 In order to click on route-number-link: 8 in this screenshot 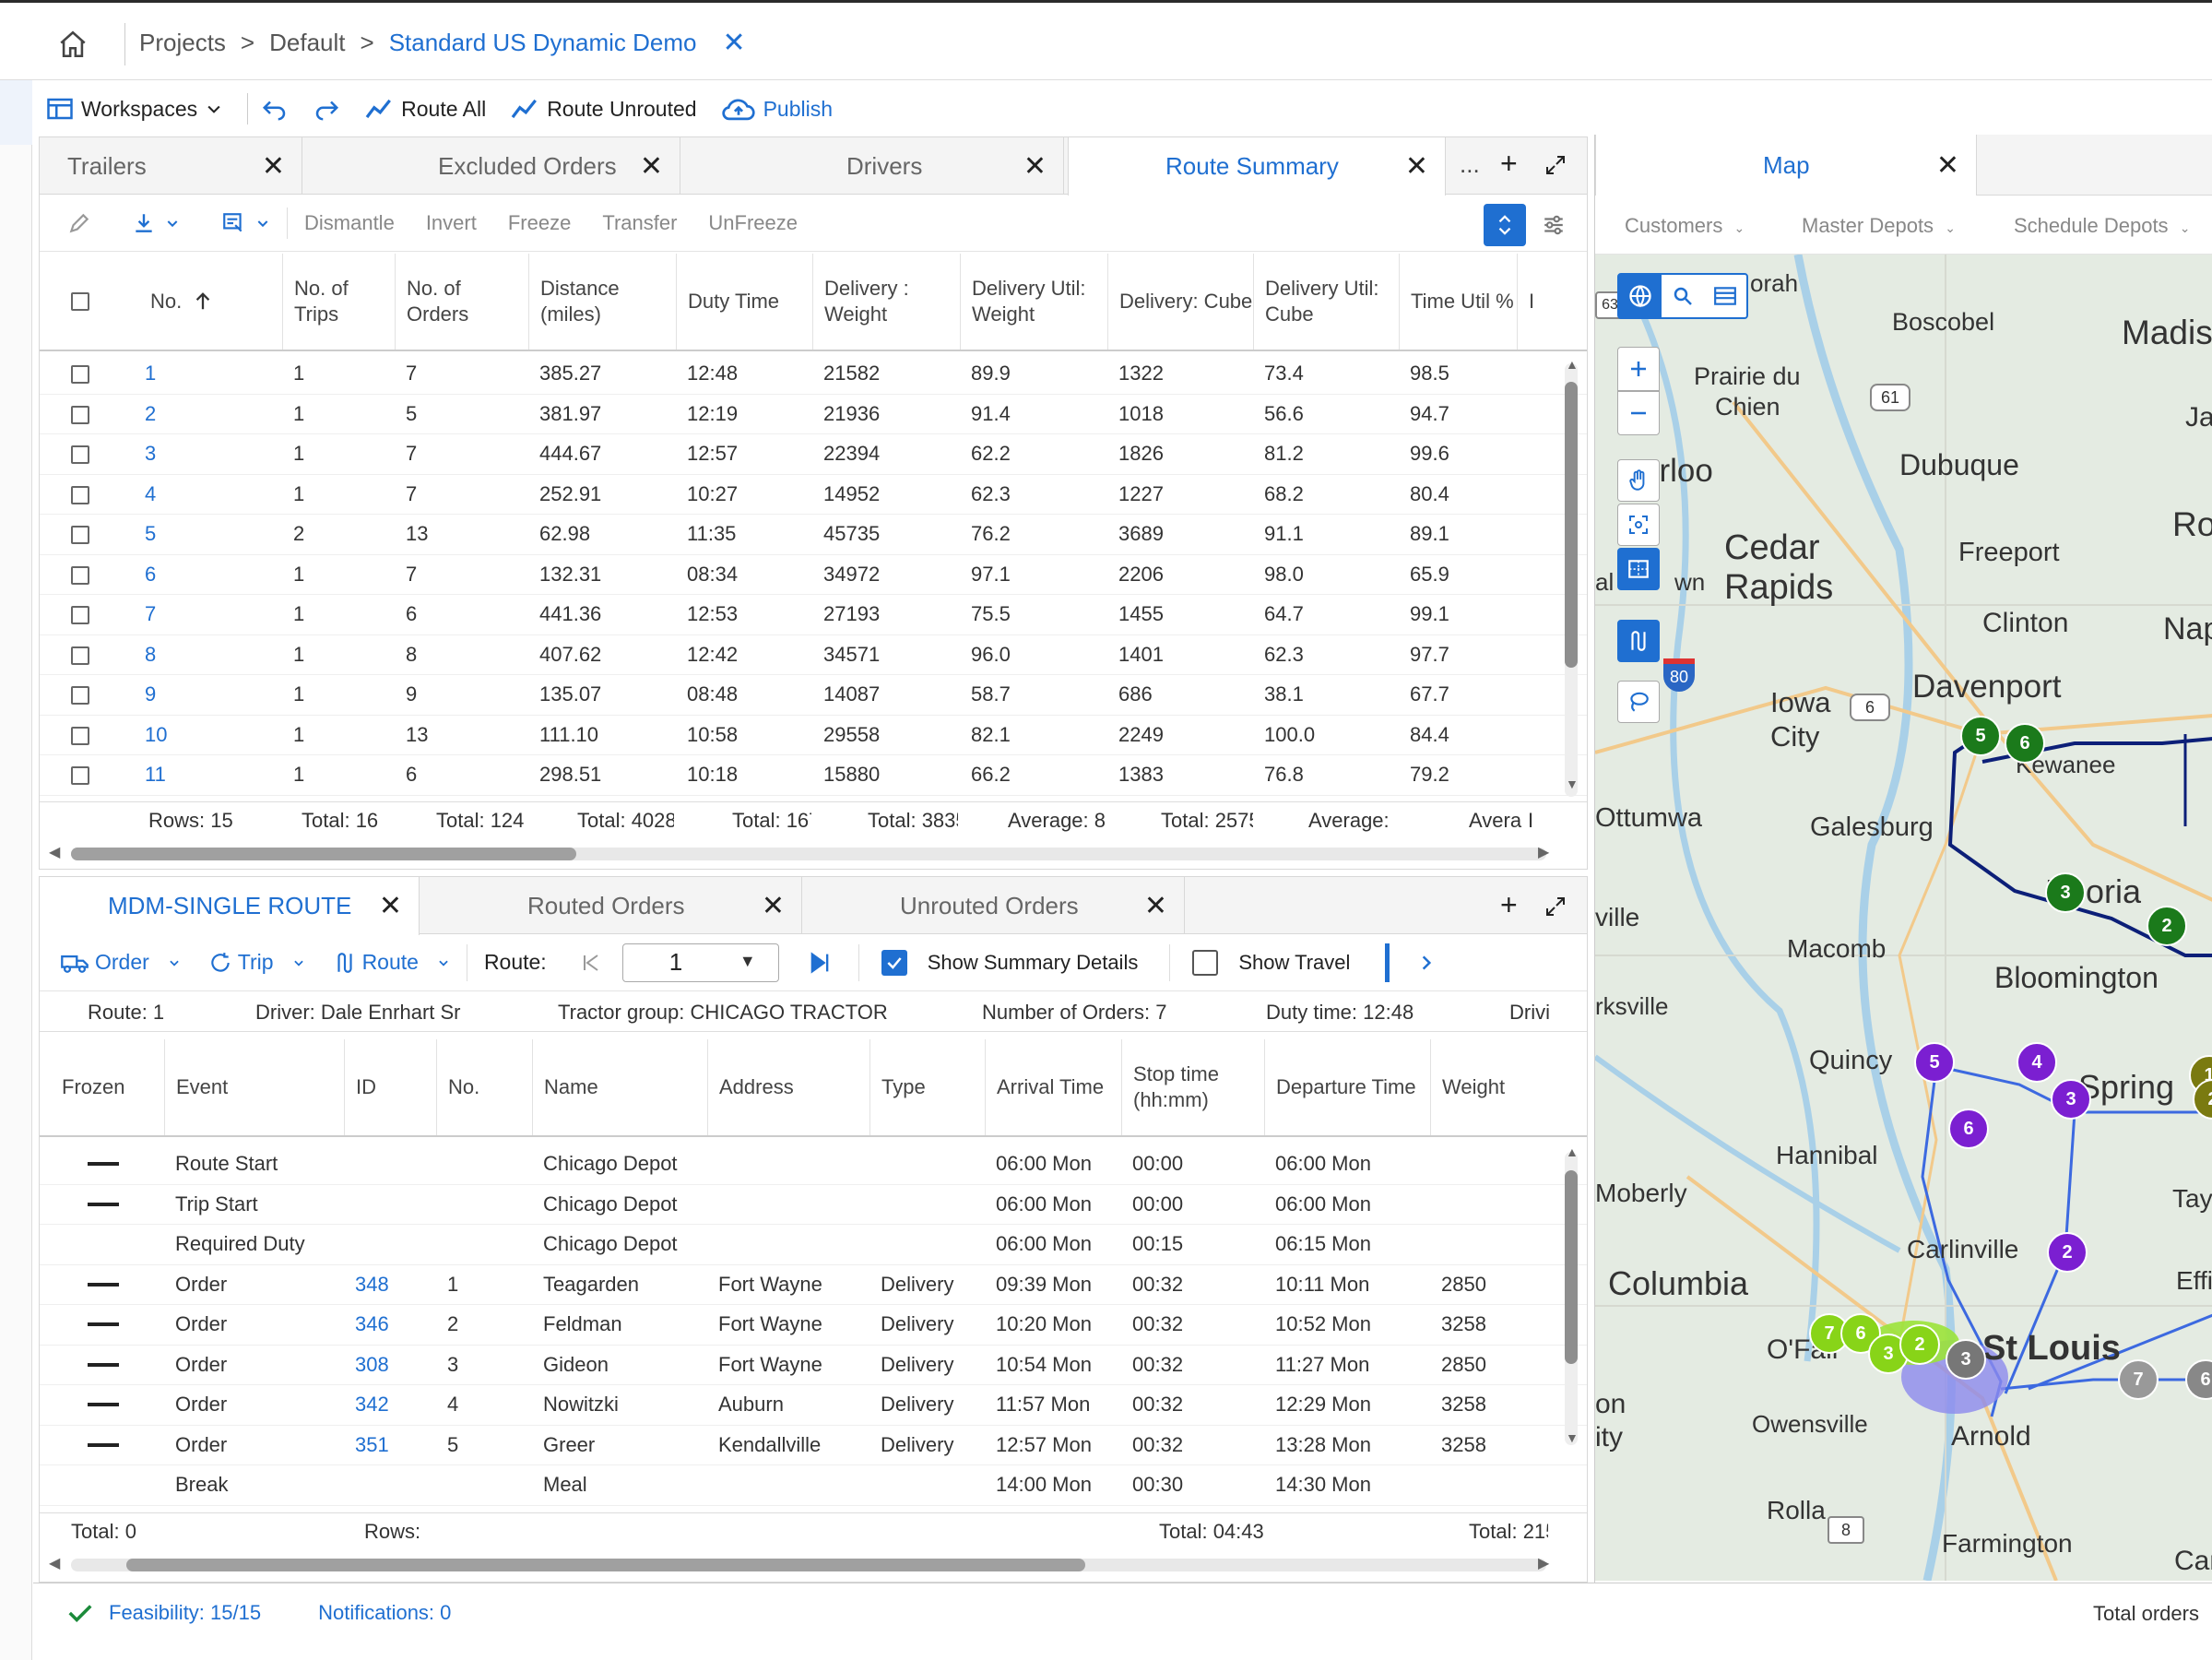, I will do `click(145, 655)`.